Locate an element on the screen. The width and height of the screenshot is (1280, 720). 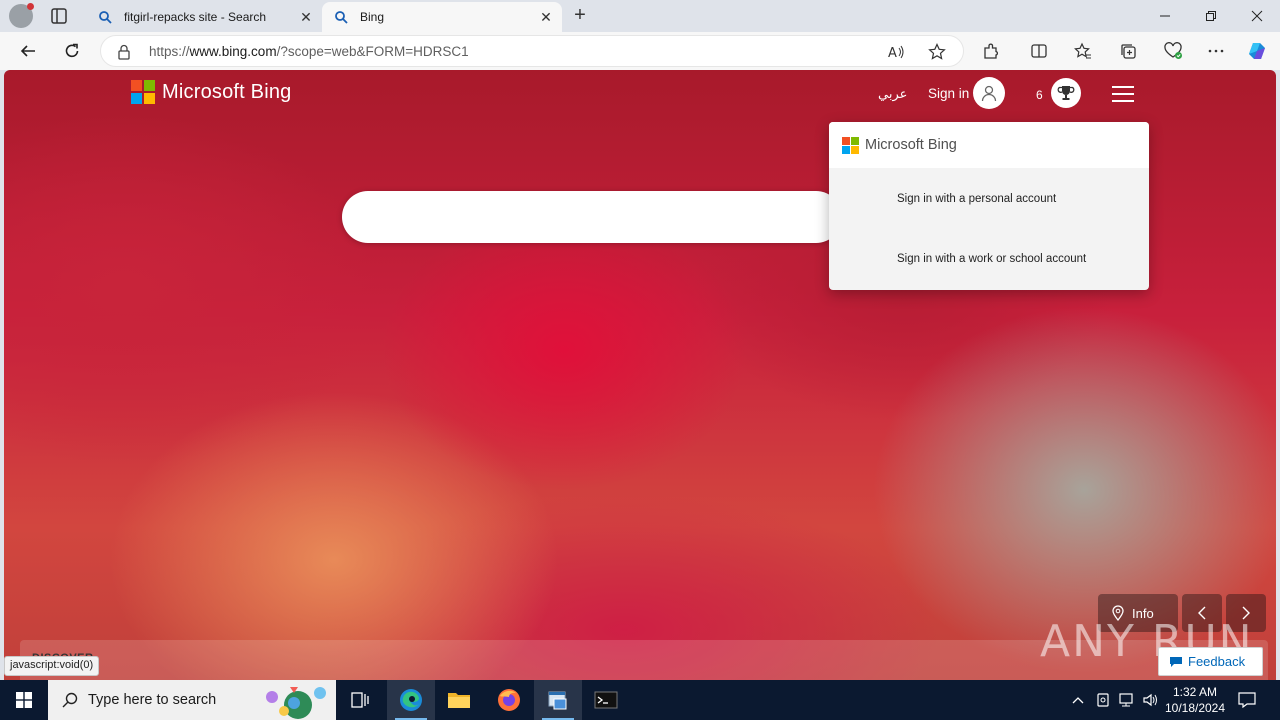
chevron-up-icon is located at coordinates (1078, 700).